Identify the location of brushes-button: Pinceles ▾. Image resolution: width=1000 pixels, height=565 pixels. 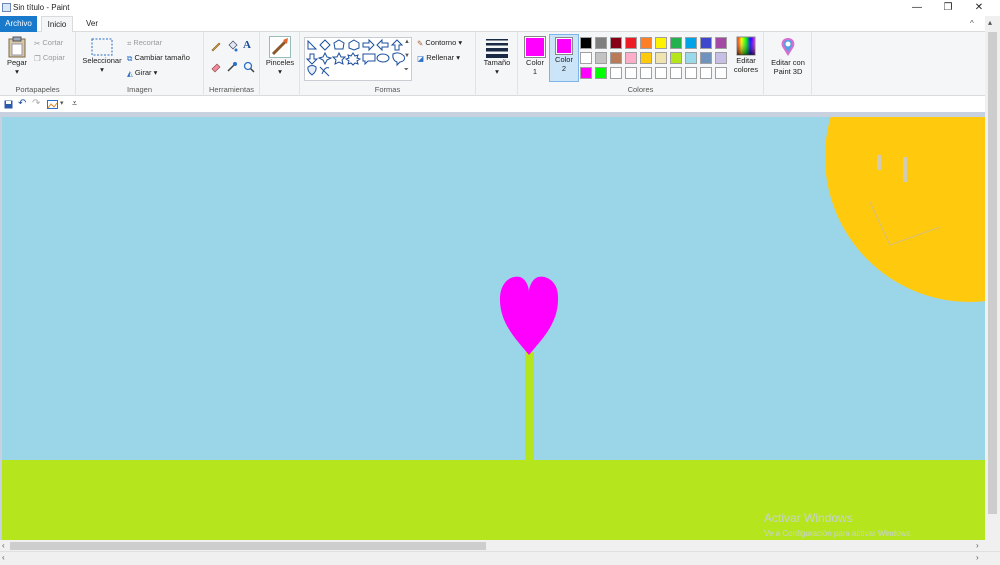
(280, 56).